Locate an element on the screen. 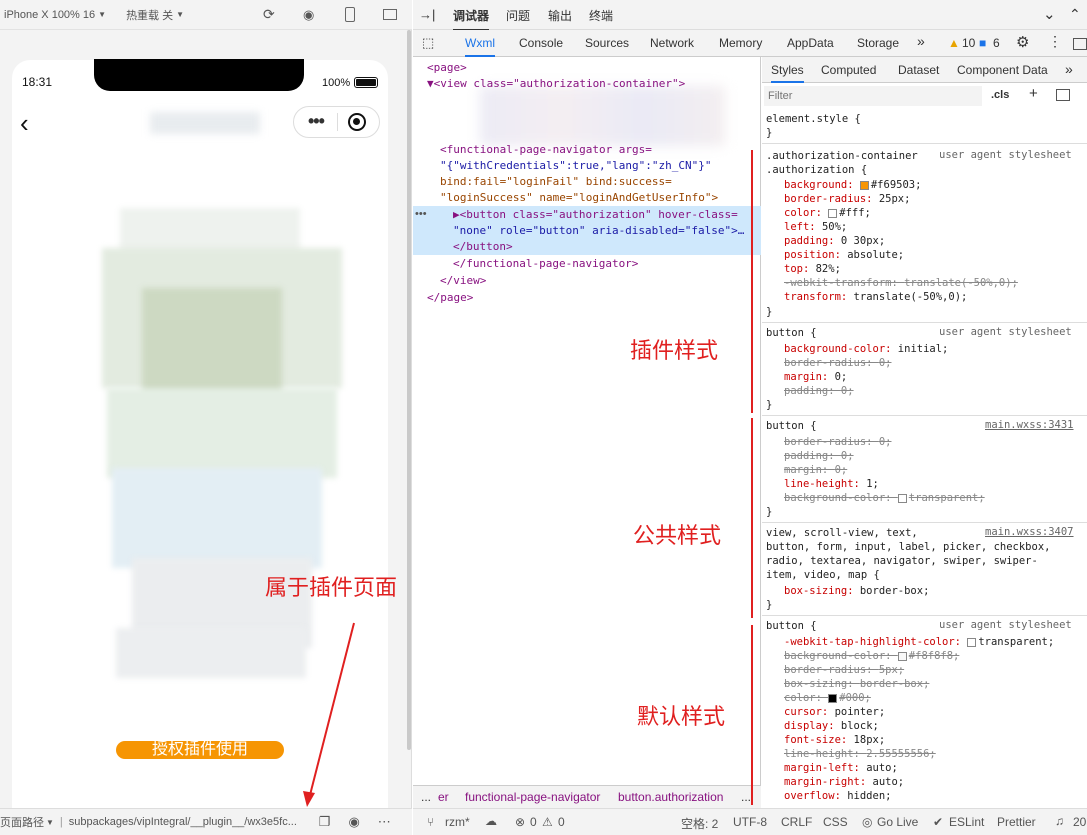 This screenshot has width=1087, height=835. css-property: margin: 0; is located at coordinates (815, 470).